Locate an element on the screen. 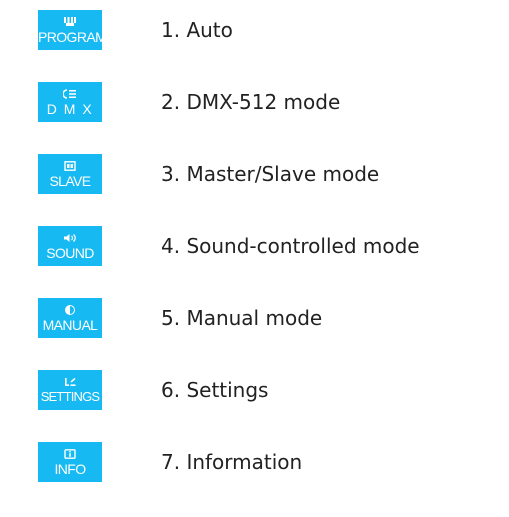 This screenshot has width=509, height=517. menu-item-label: 2. DMX-512 mode is located at coordinates (251, 102).